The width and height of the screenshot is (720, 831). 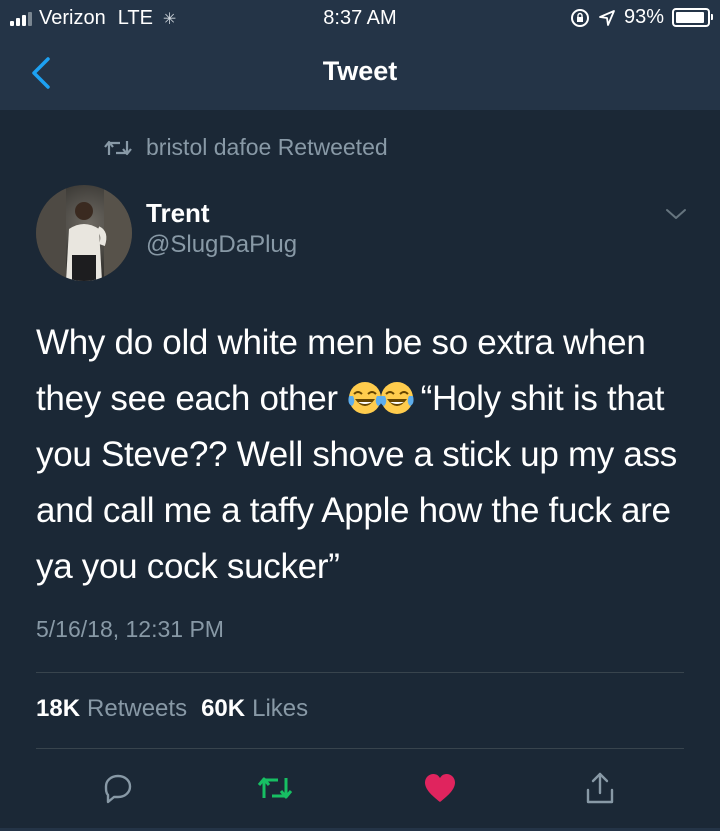 What do you see at coordinates (607, 17) in the screenshot?
I see `location-icon` at bounding box center [607, 17].